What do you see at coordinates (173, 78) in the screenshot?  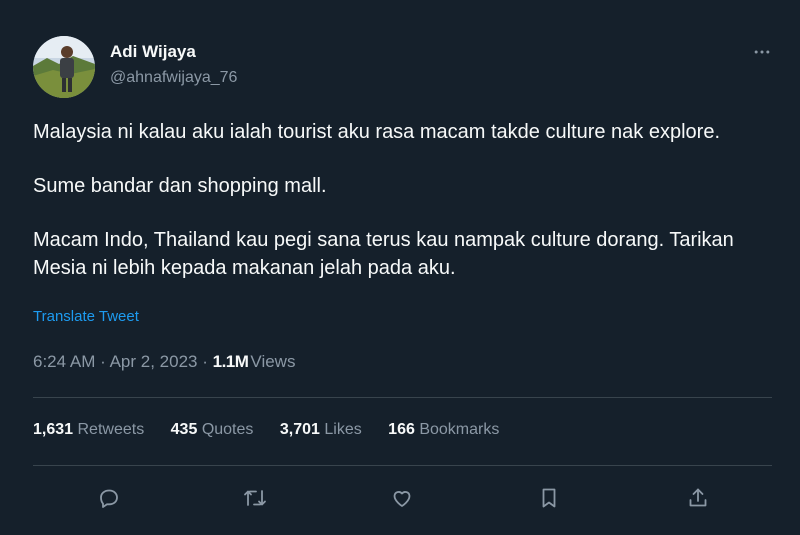 I see `author-handle: @ahnafwijaya_76` at bounding box center [173, 78].